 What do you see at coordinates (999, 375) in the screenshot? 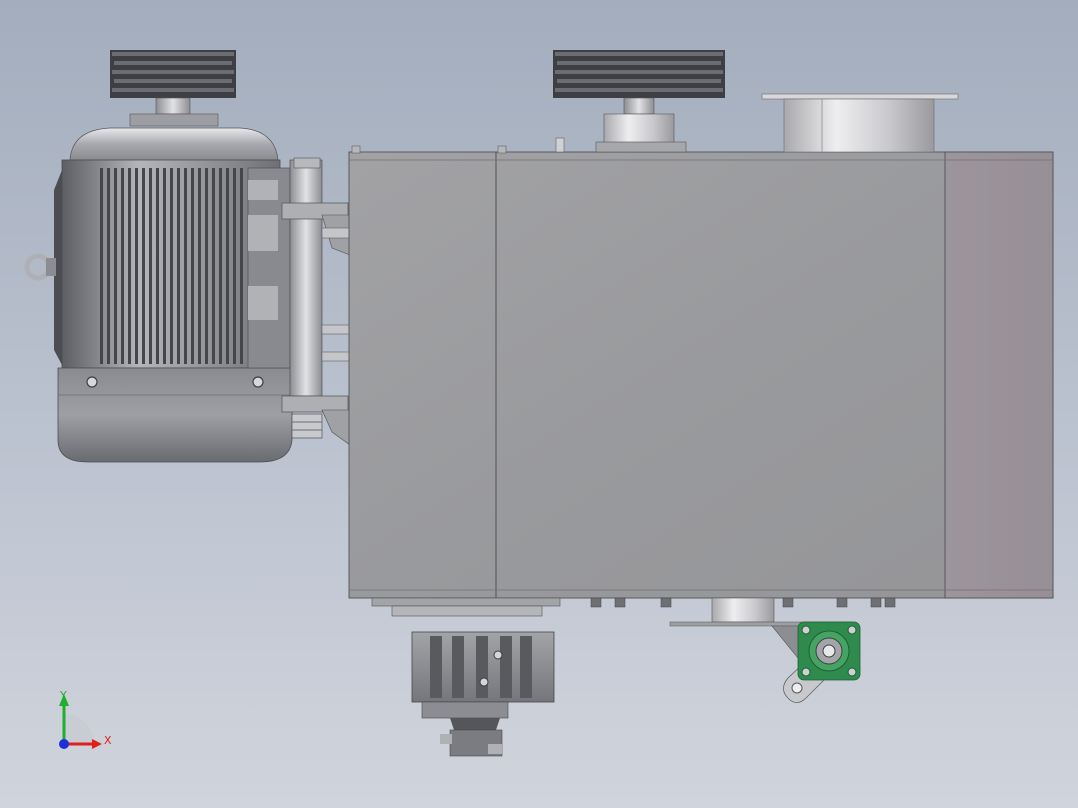
I see `housing-end-section` at bounding box center [999, 375].